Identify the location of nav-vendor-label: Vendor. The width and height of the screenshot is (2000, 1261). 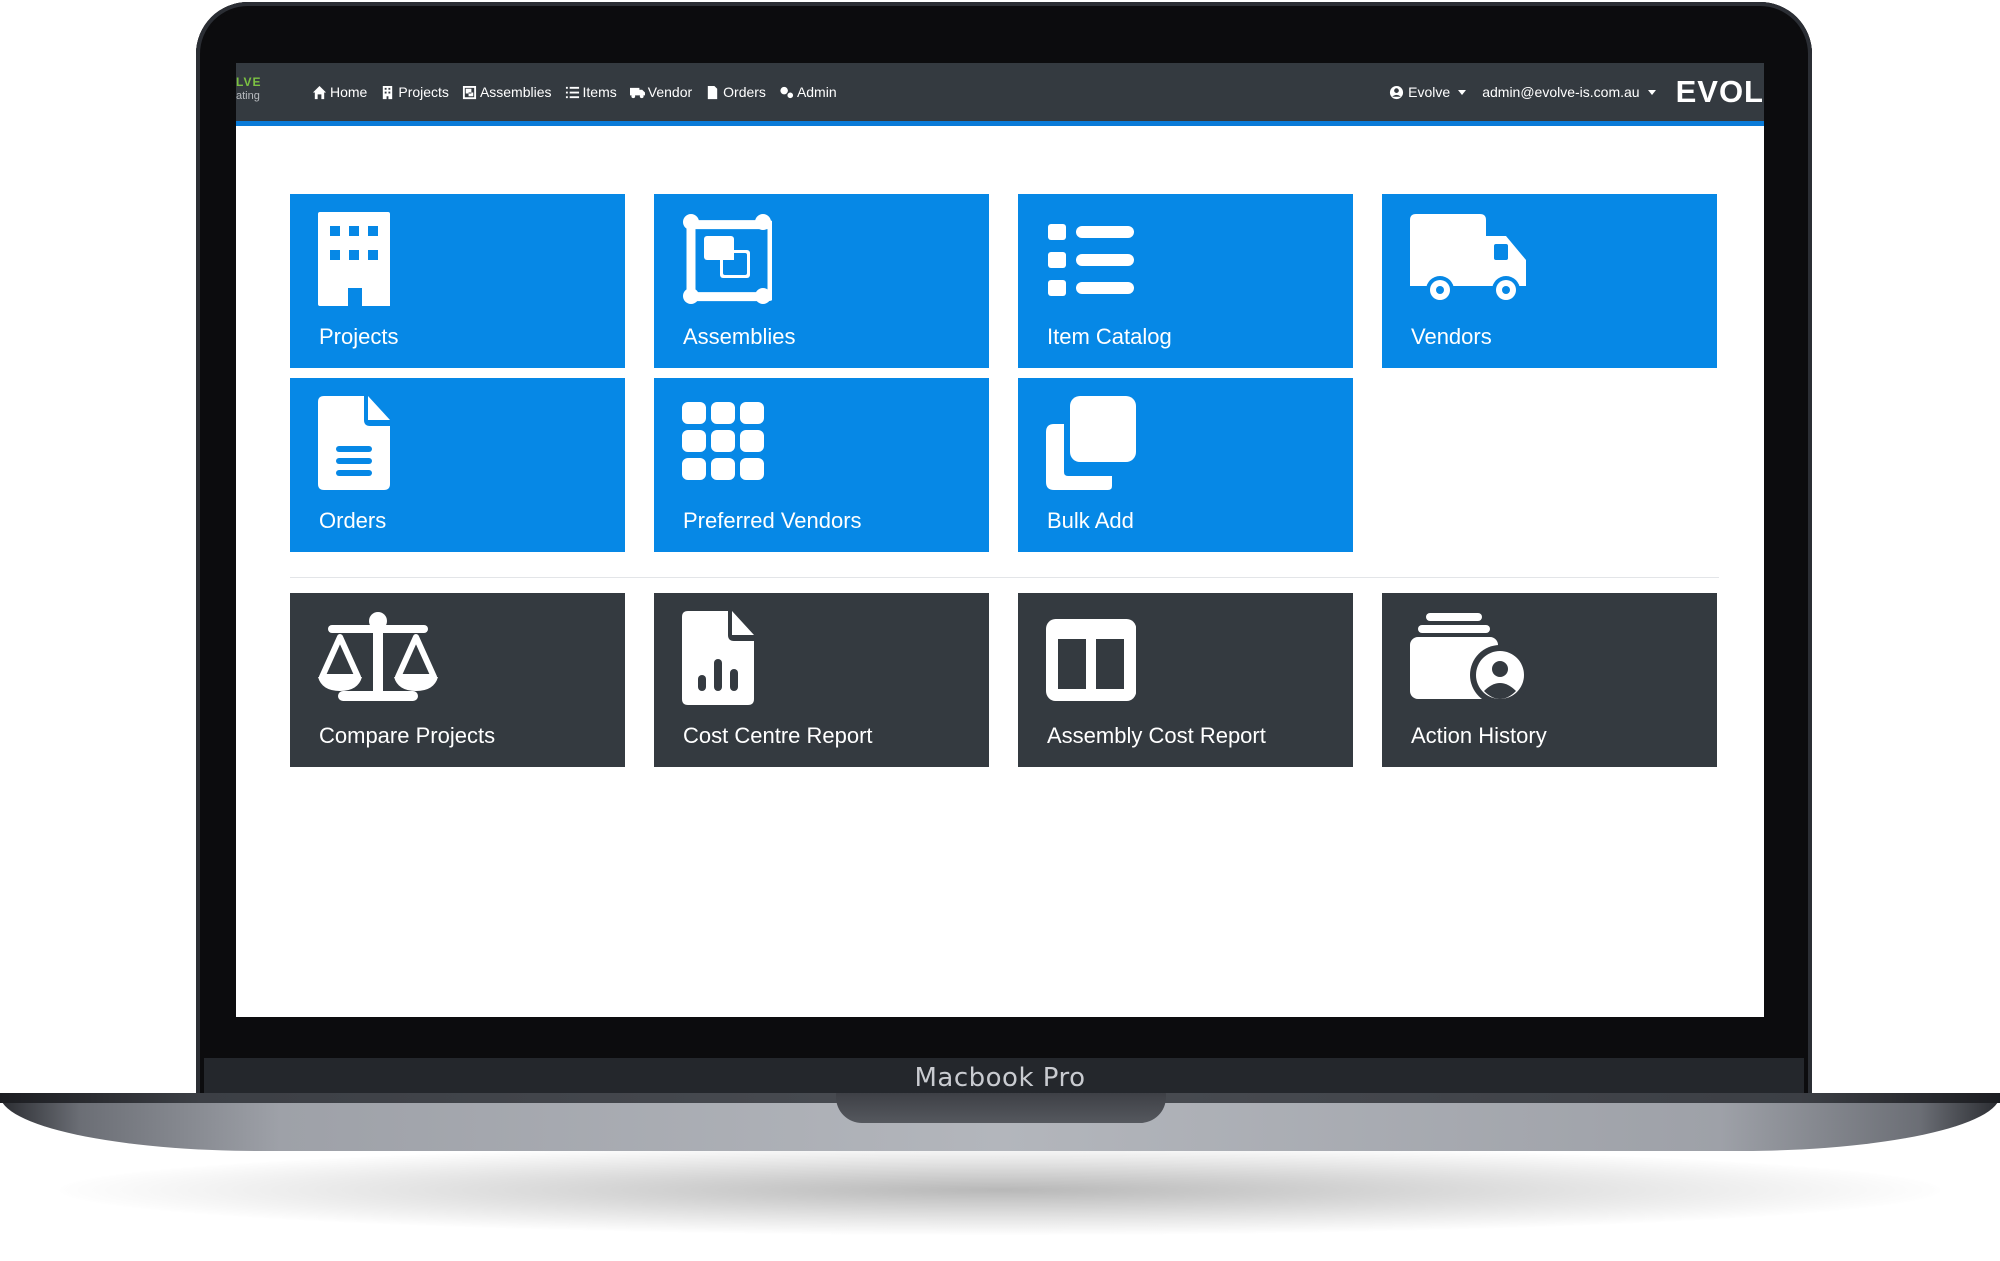
(670, 92).